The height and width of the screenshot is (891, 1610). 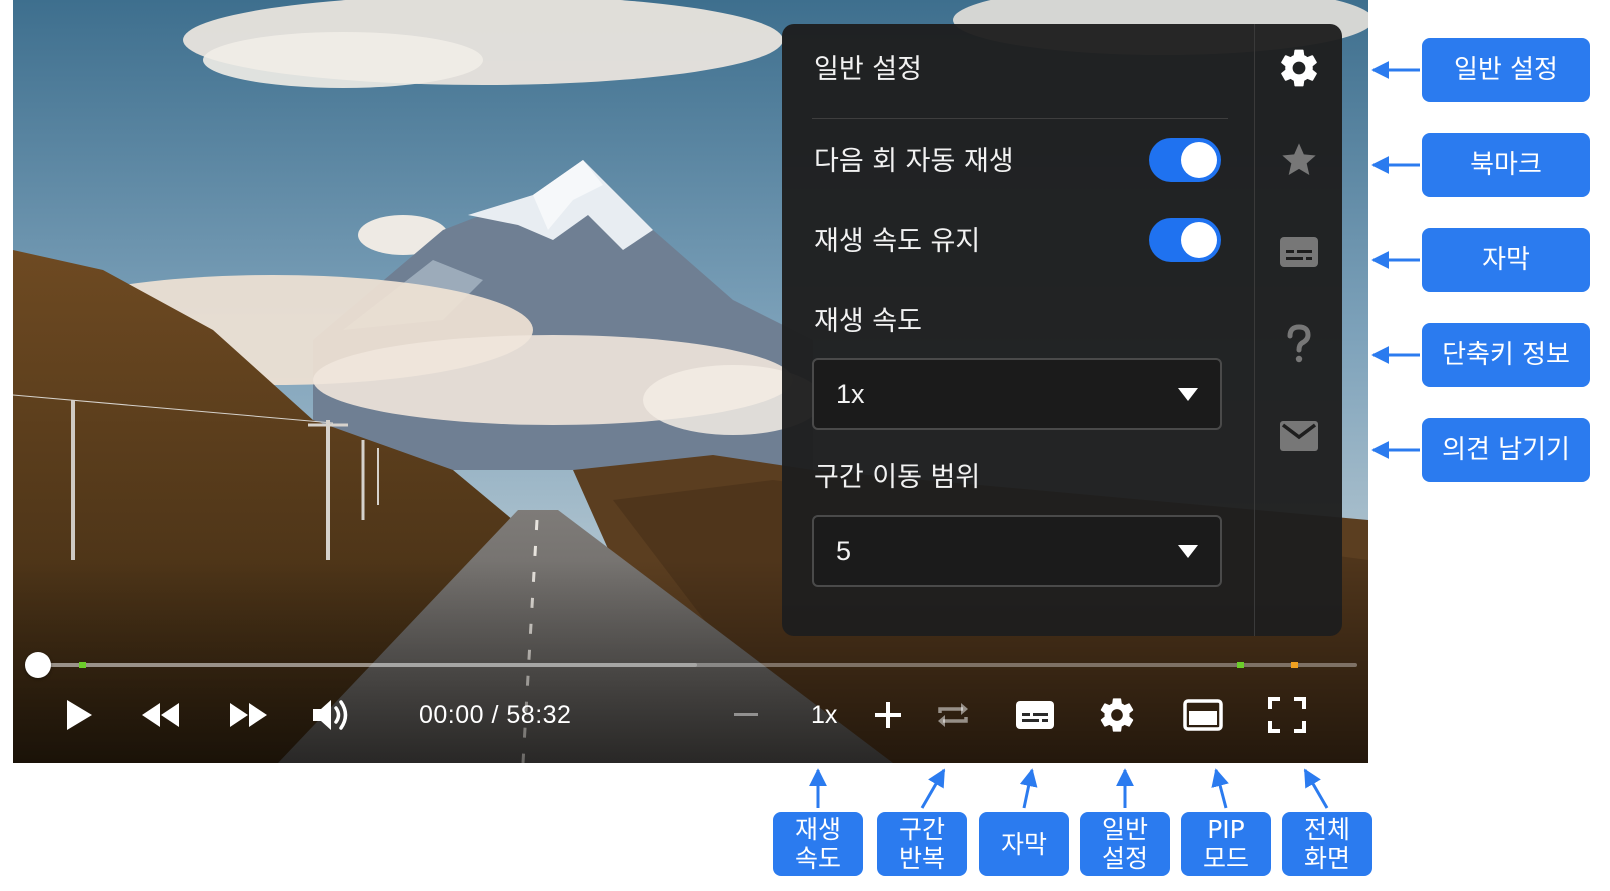 I want to click on pip-icon, so click(x=1203, y=715).